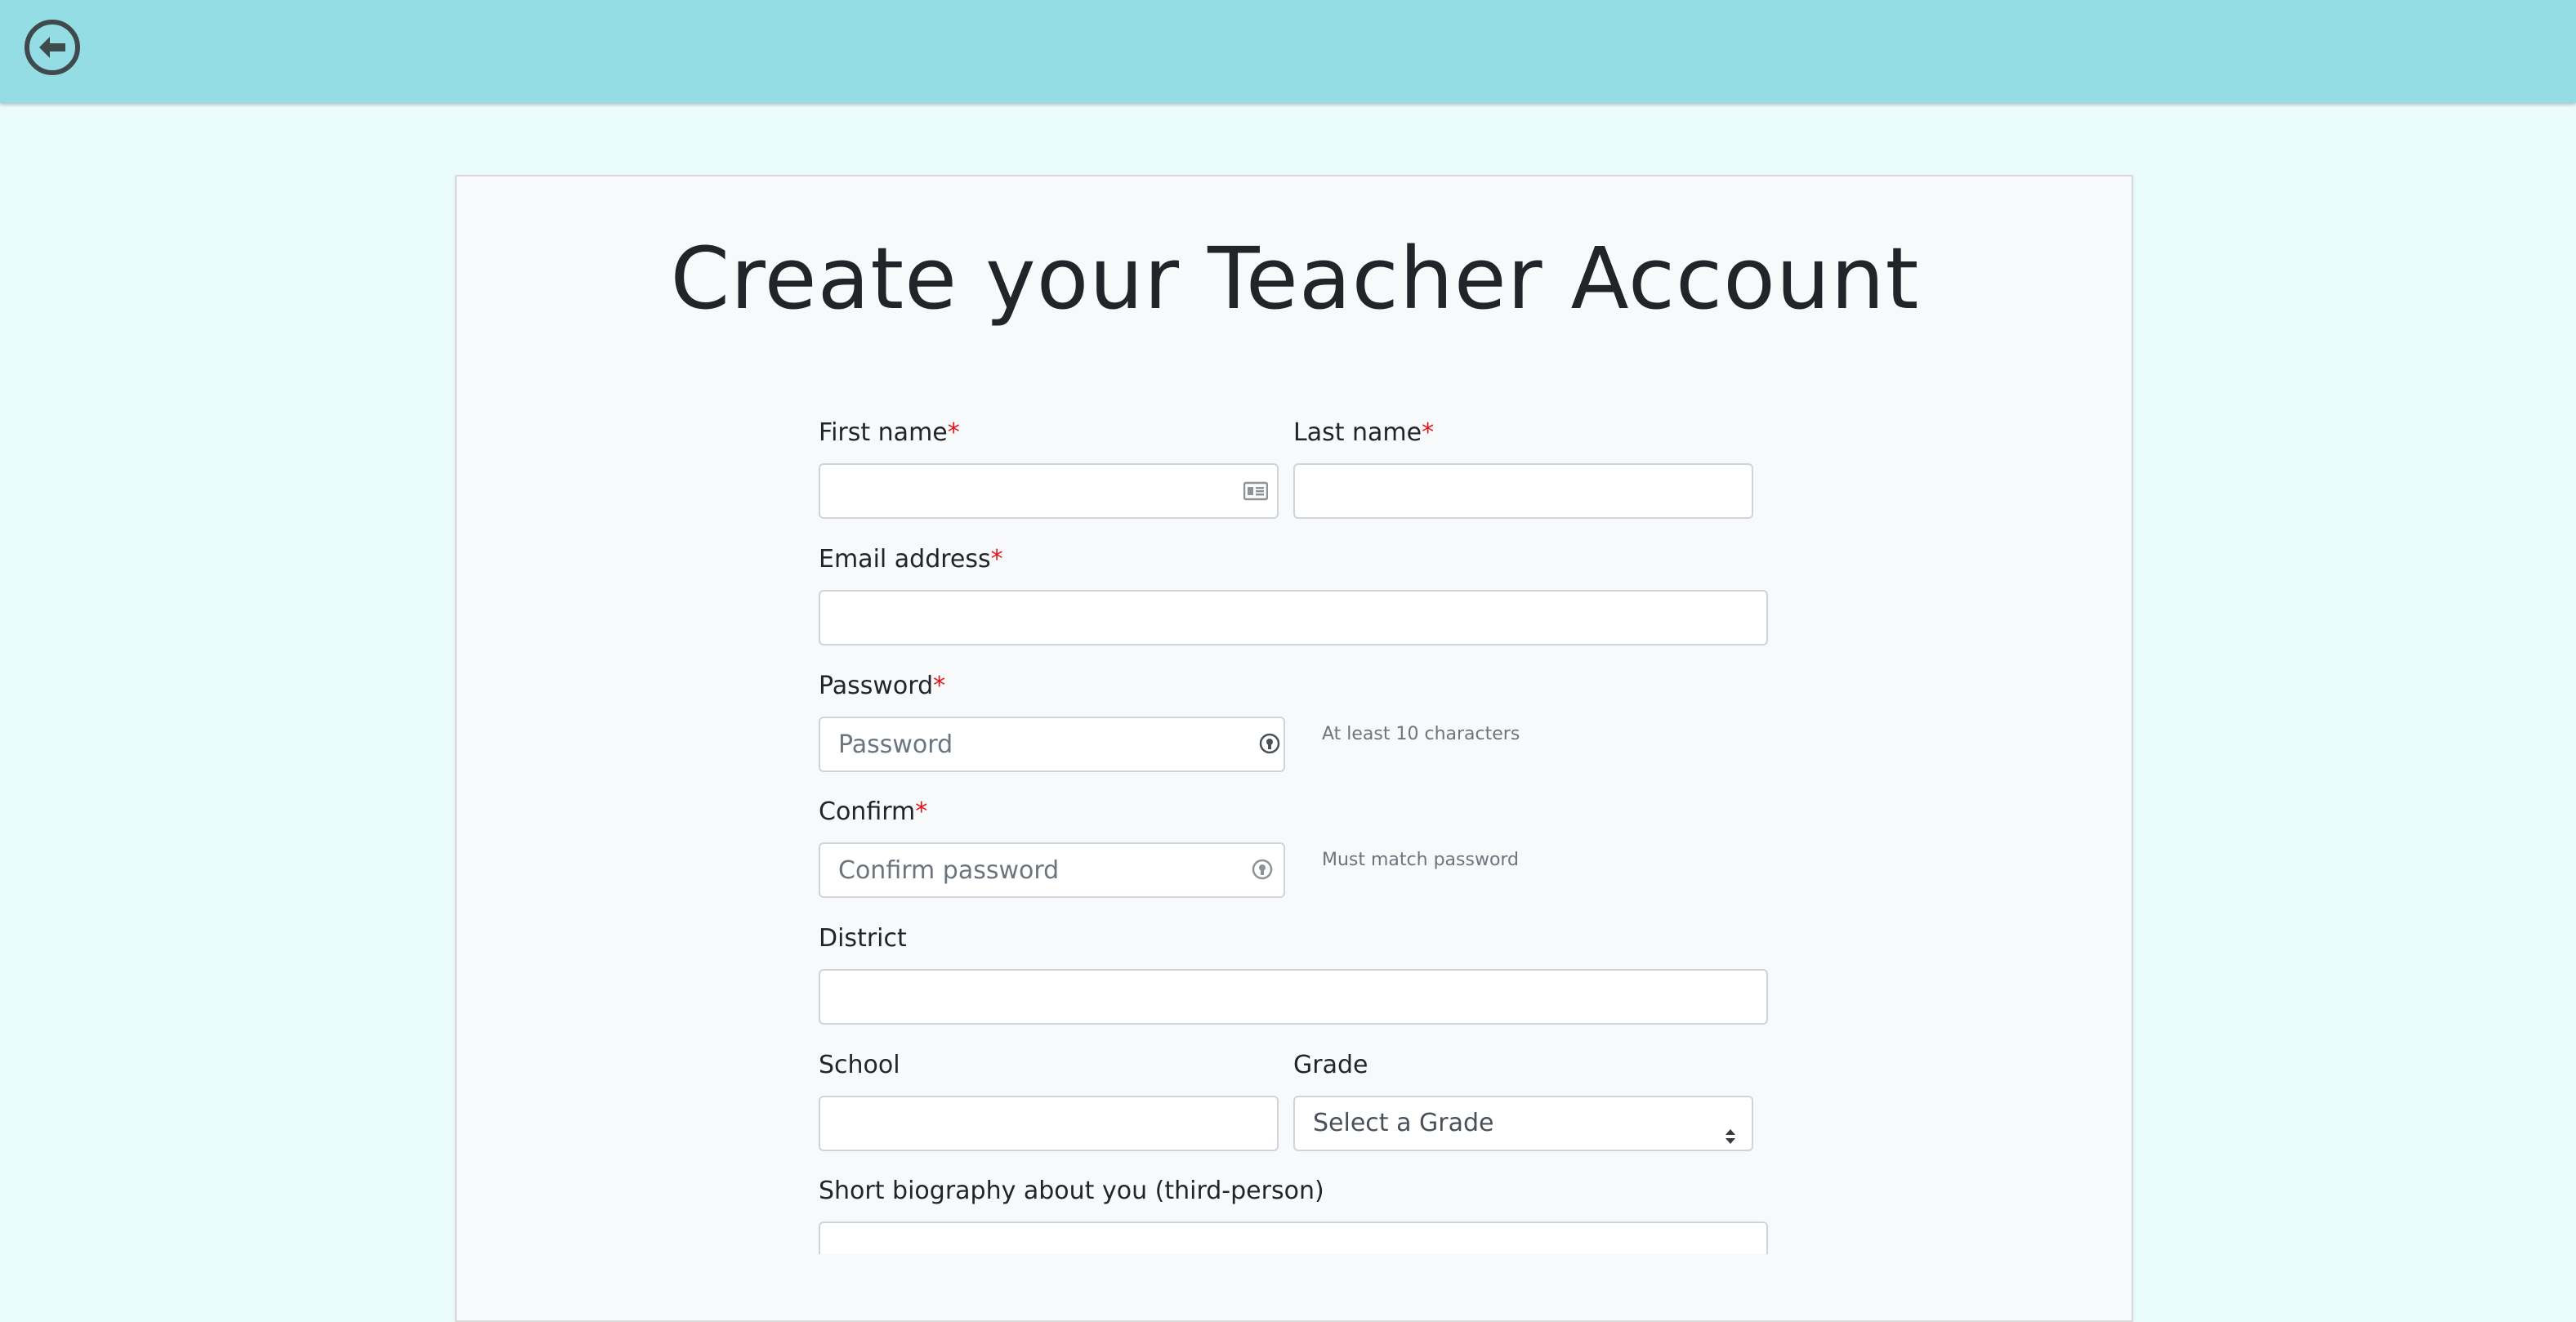 The image size is (2576, 1322). Describe the element at coordinates (874, 811) in the screenshot. I see `confirm-label: Confirm*` at that location.